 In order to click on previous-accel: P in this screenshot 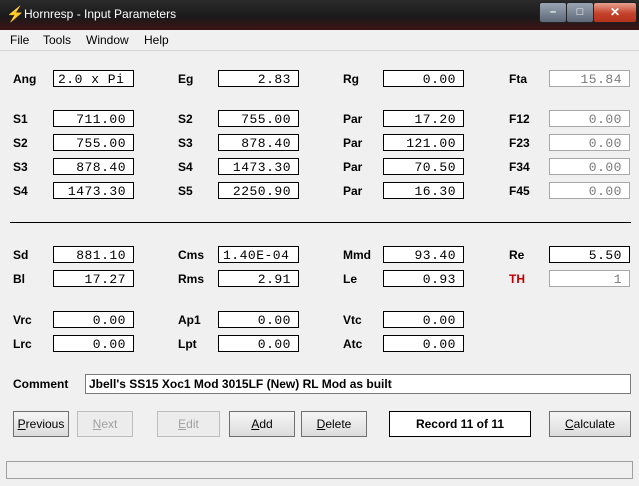, I will do `click(21, 424)`.